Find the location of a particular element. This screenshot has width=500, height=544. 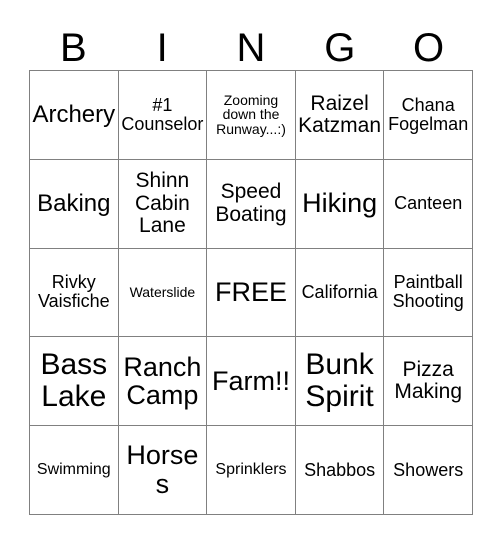

bingo-cell: Showers is located at coordinates (428, 470).